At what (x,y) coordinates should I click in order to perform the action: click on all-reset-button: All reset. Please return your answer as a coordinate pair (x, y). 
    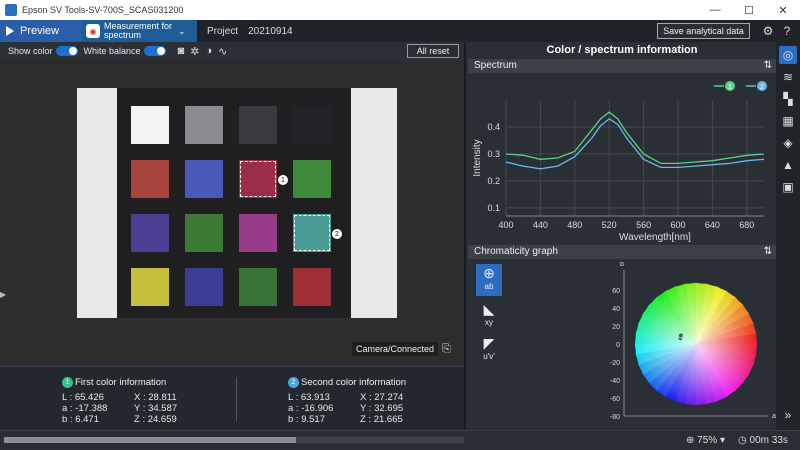
    Looking at the image, I should click on (433, 51).